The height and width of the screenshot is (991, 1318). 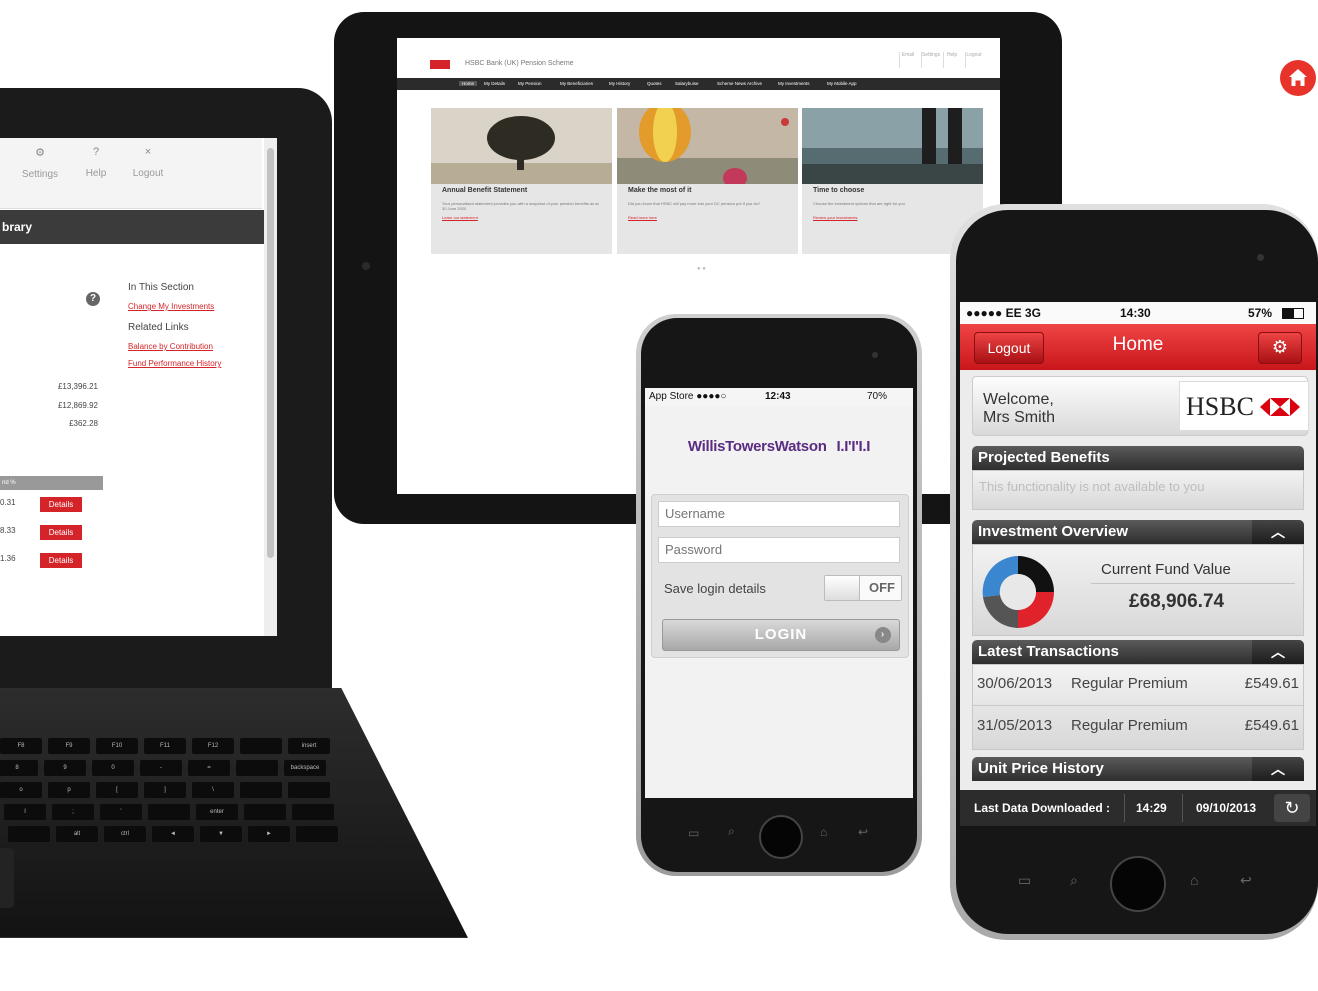 What do you see at coordinates (1292, 808) in the screenshot?
I see `refresh-button: ↻` at bounding box center [1292, 808].